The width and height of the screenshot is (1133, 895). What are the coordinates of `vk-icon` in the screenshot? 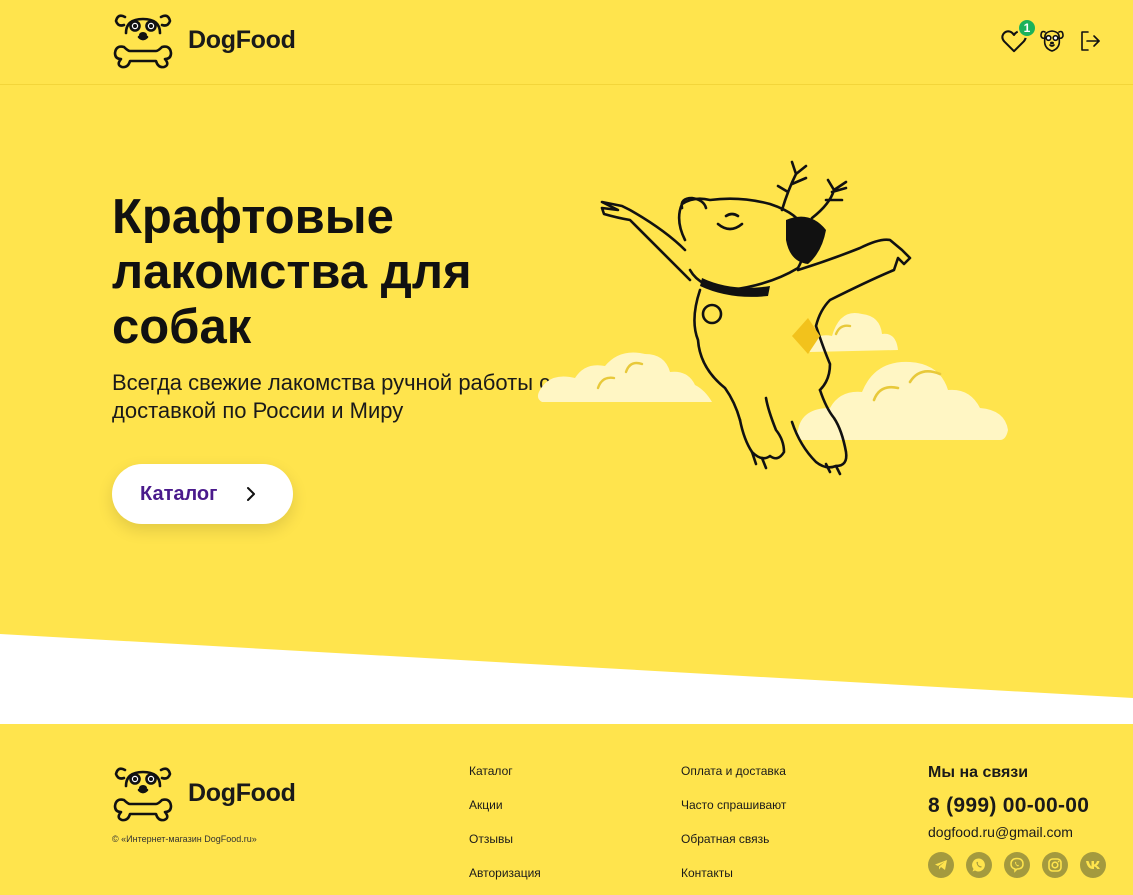 It's located at (1093, 865).